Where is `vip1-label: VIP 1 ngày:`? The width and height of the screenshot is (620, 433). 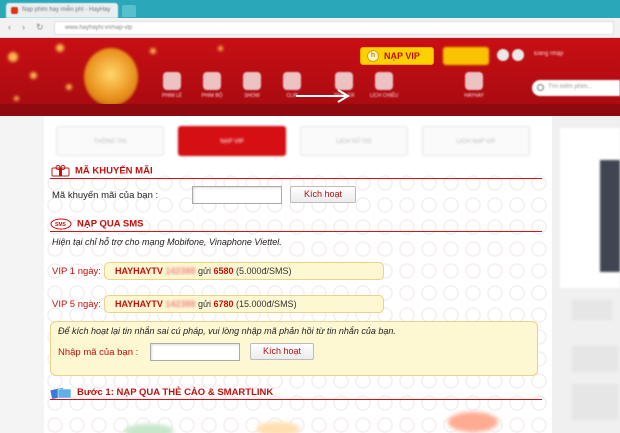 vip1-label: VIP 1 ngày: is located at coordinates (76, 271).